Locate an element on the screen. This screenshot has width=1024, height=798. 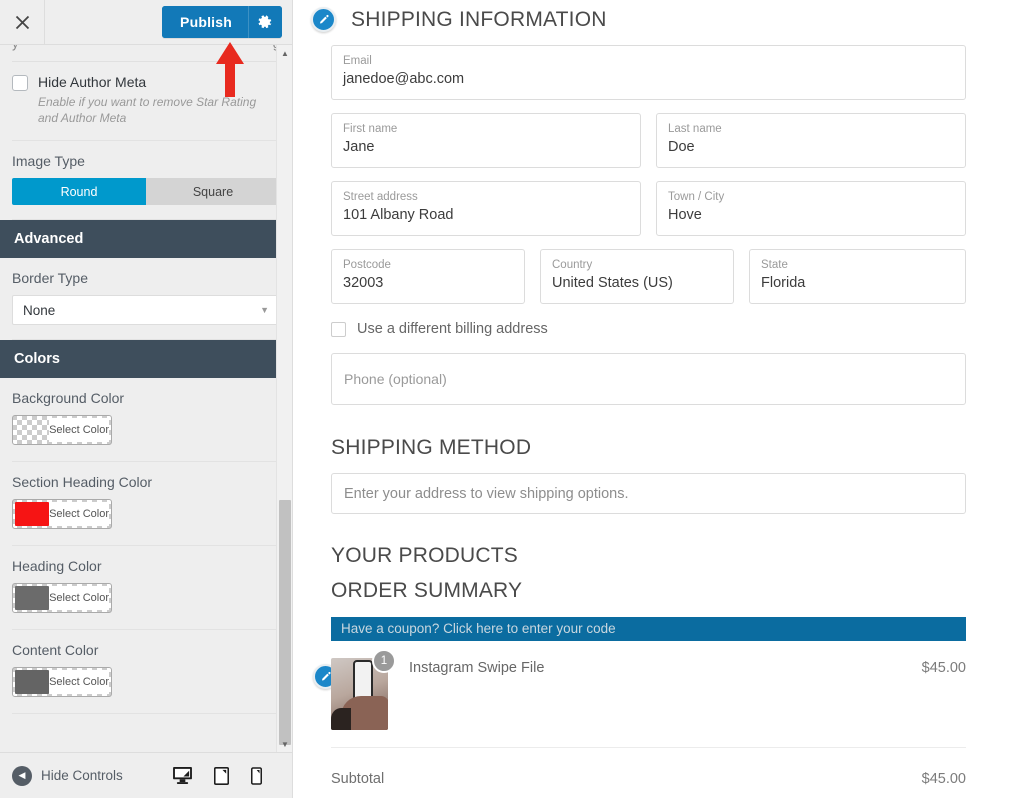
order-item-row: 1 Instagram Swipe File $45.00 is located at coordinates (639, 698).